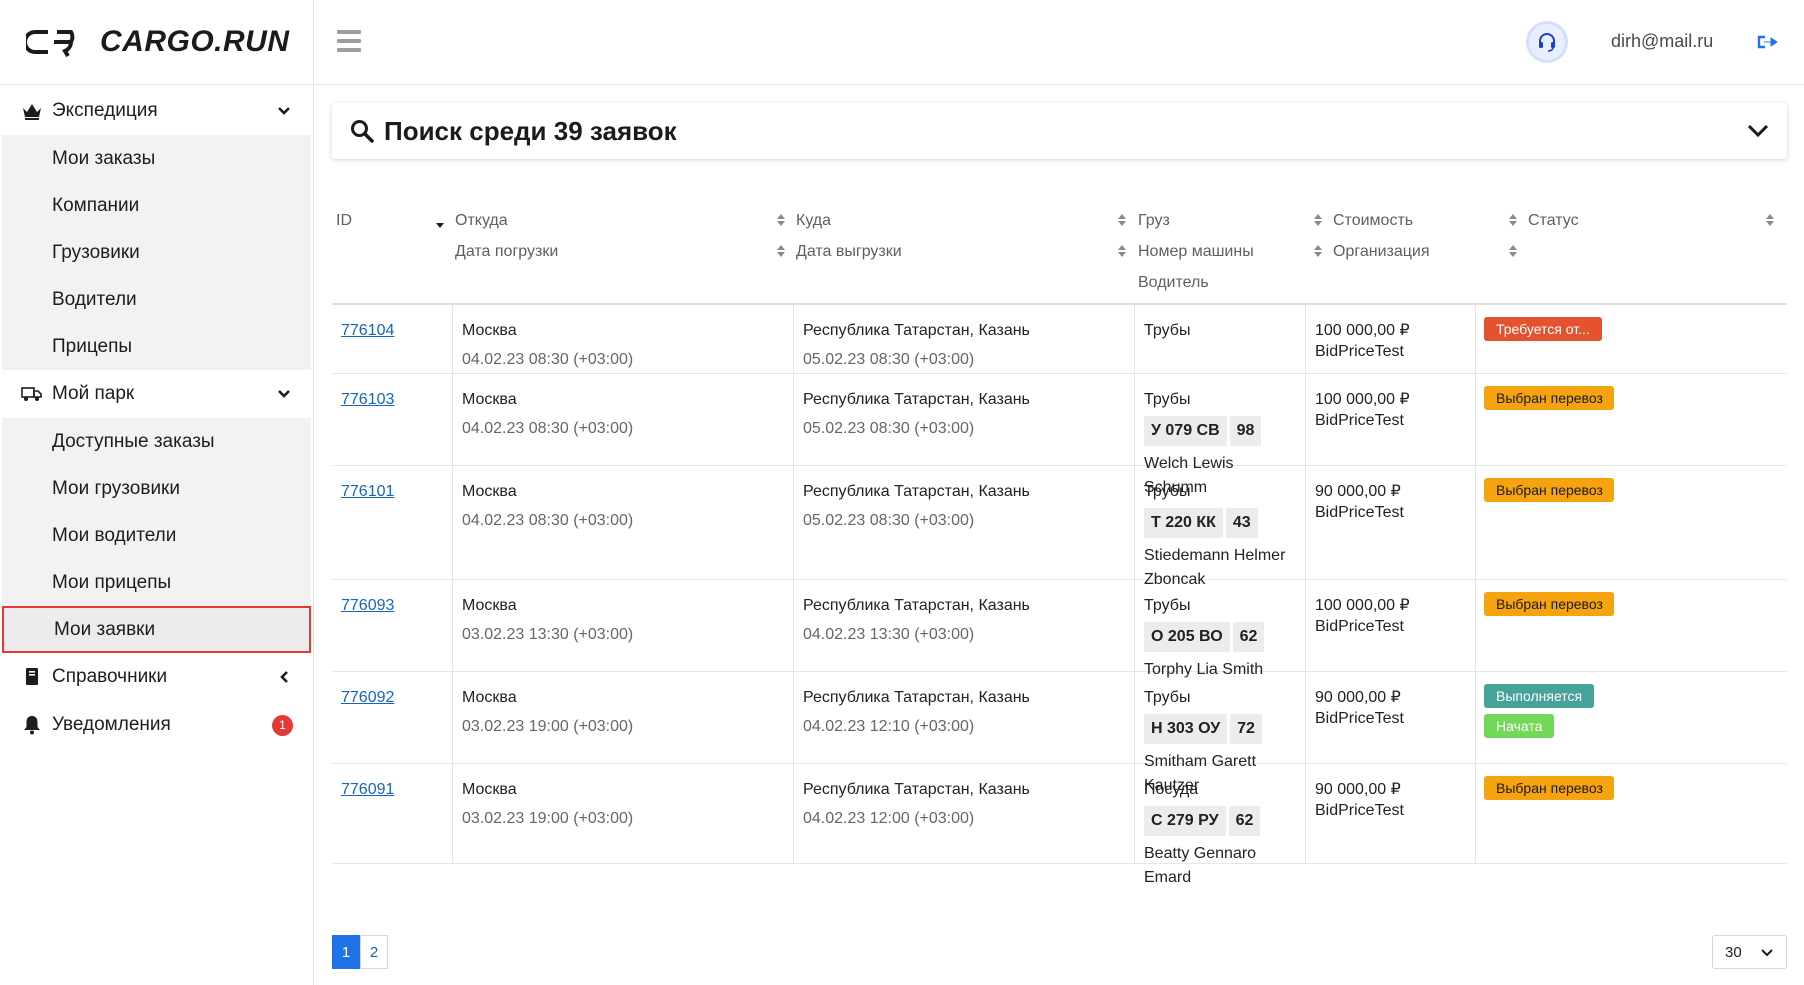 Image resolution: width=1804 pixels, height=985 pixels. I want to click on column-header-cargo: Груз, so click(1154, 221).